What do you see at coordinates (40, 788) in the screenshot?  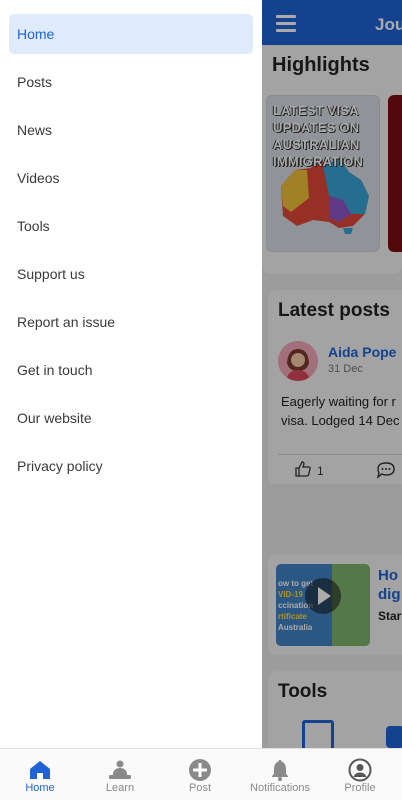 I see `tab-label: Home` at bounding box center [40, 788].